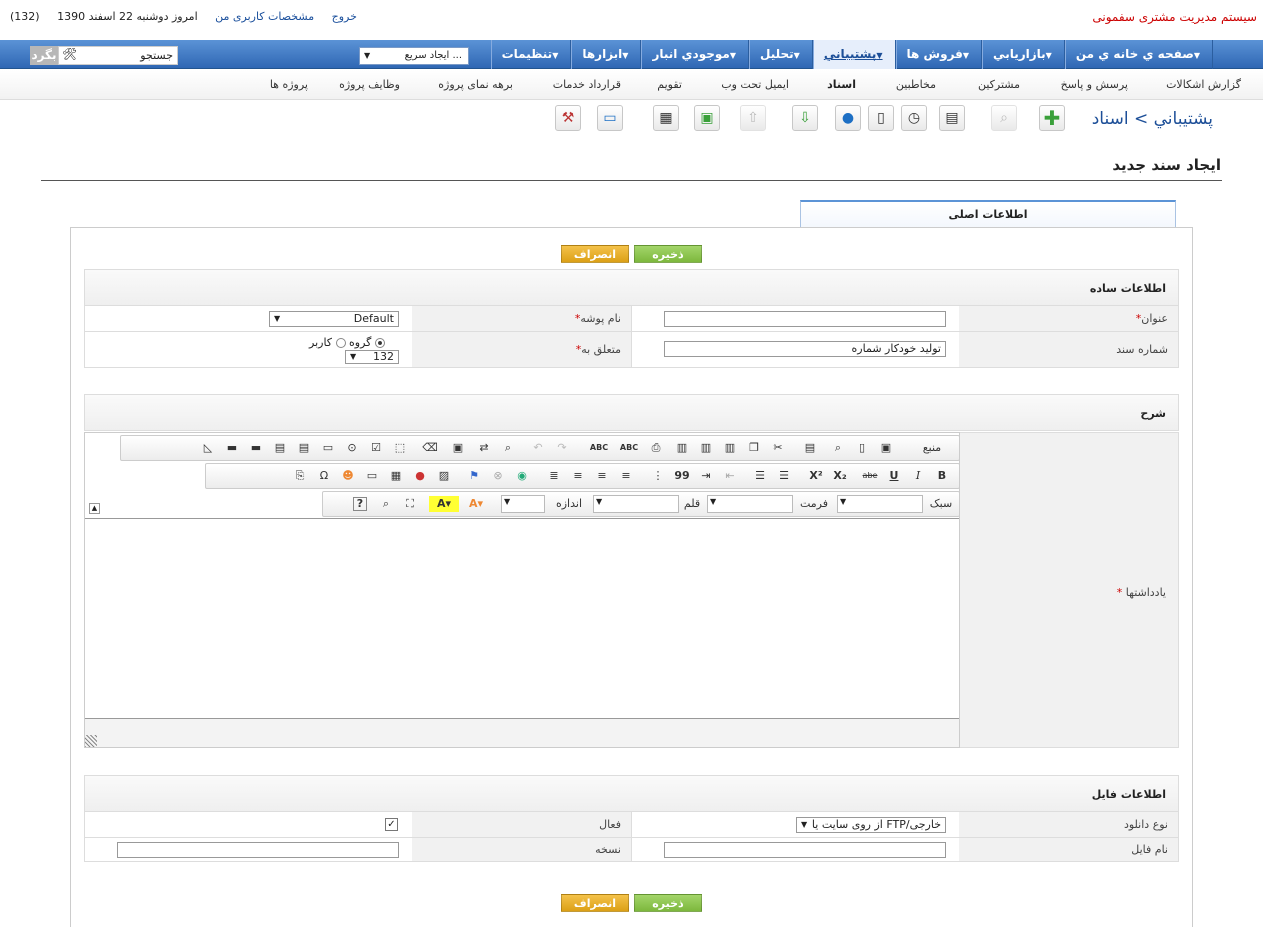 This screenshot has width=1263, height=927. I want to click on smiley-icon: ☻, so click(348, 476).